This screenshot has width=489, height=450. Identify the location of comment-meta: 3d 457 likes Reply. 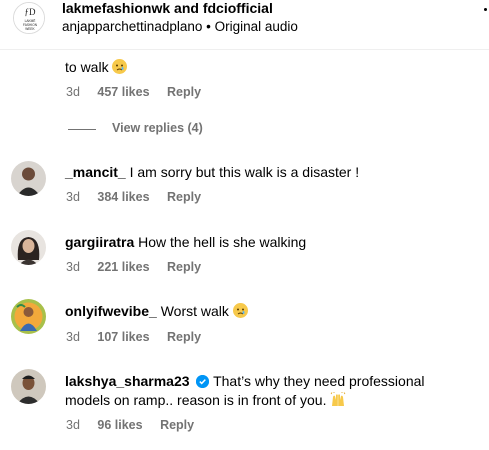
(140, 92).